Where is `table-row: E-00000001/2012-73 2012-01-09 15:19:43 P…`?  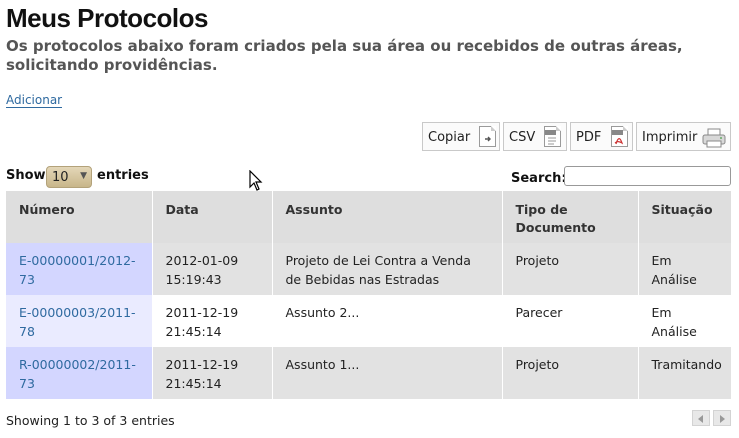
table-row: E-00000001/2012-73 2012-01-09 15:19:43 P… is located at coordinates (368, 269).